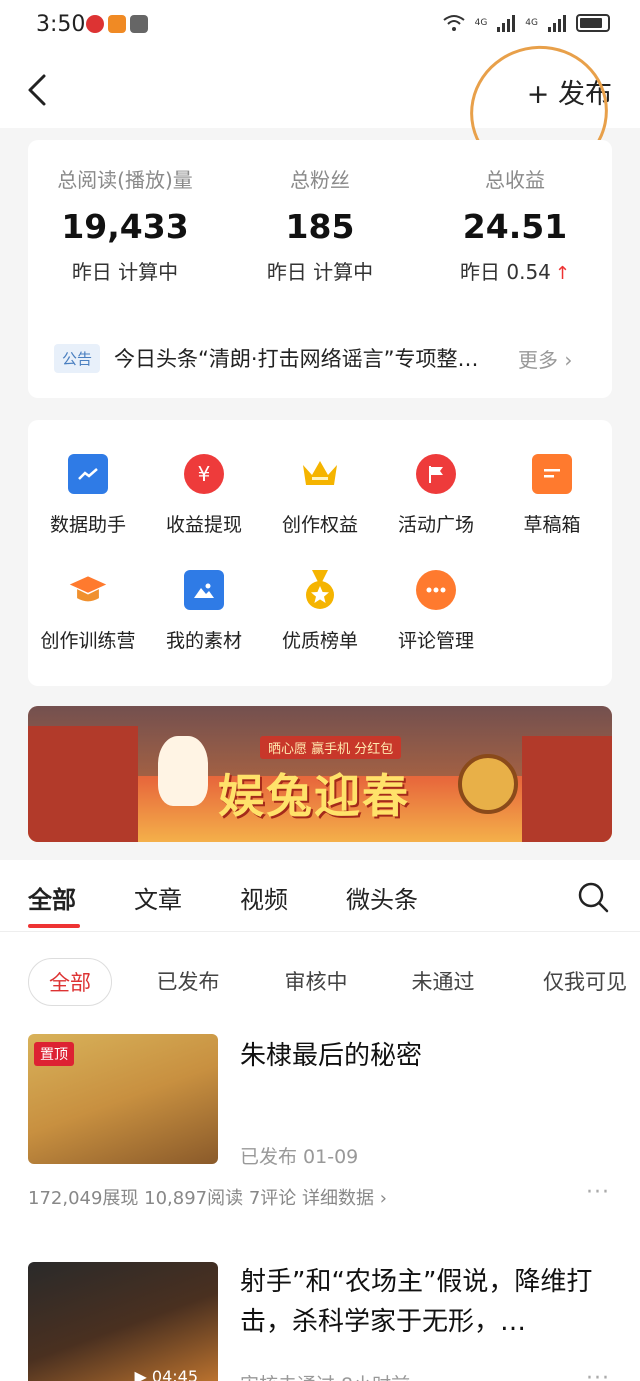  What do you see at coordinates (325, 1375) in the screenshot?
I see `article-meta: 审核未通过 8小时前` at bounding box center [325, 1375].